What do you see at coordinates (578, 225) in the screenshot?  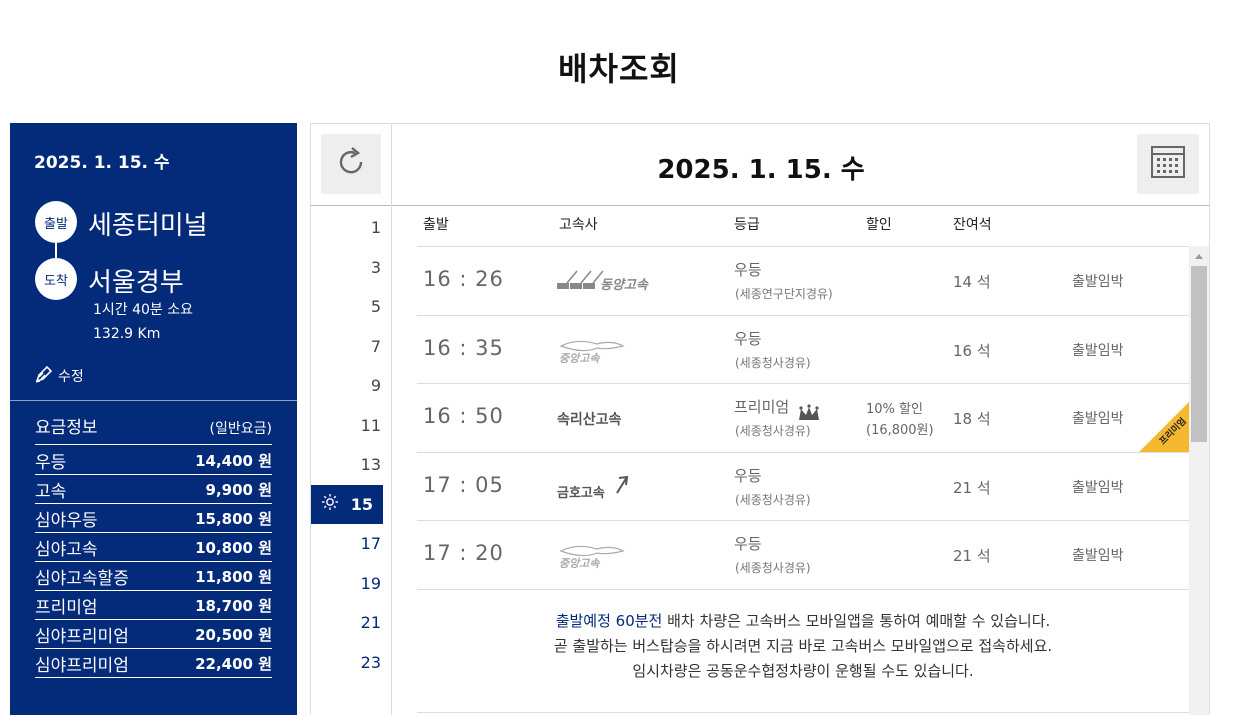 I see `header-company: 고속사` at bounding box center [578, 225].